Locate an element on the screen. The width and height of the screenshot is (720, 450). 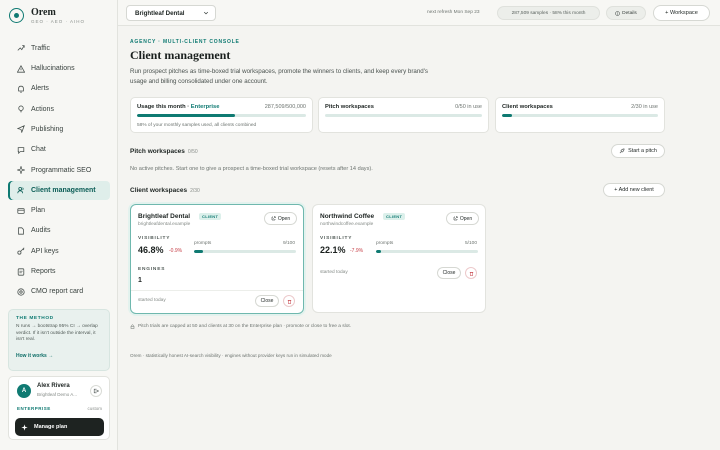
details-button: Details is located at coordinates (626, 13).